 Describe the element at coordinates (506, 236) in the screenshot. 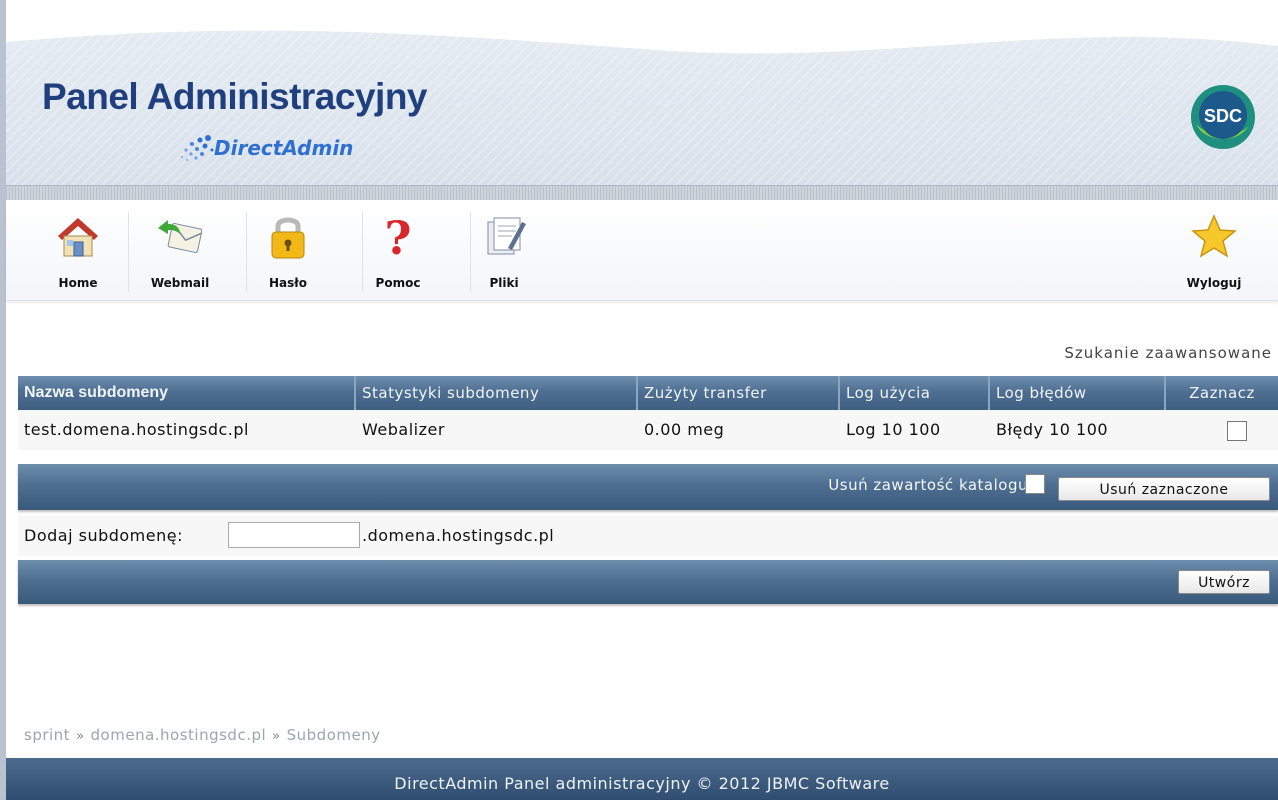

I see `files-icon` at that location.